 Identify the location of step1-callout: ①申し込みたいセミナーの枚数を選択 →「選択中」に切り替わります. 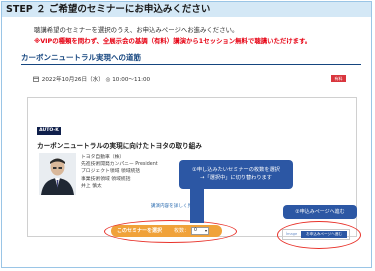
(236, 174).